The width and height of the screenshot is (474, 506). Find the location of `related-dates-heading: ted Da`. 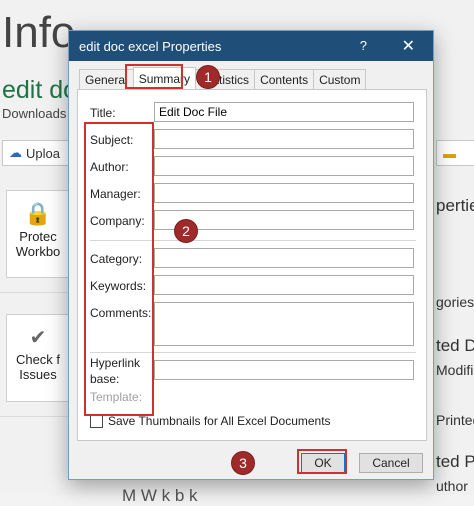

related-dates-heading: ted Da is located at coordinates (455, 345).